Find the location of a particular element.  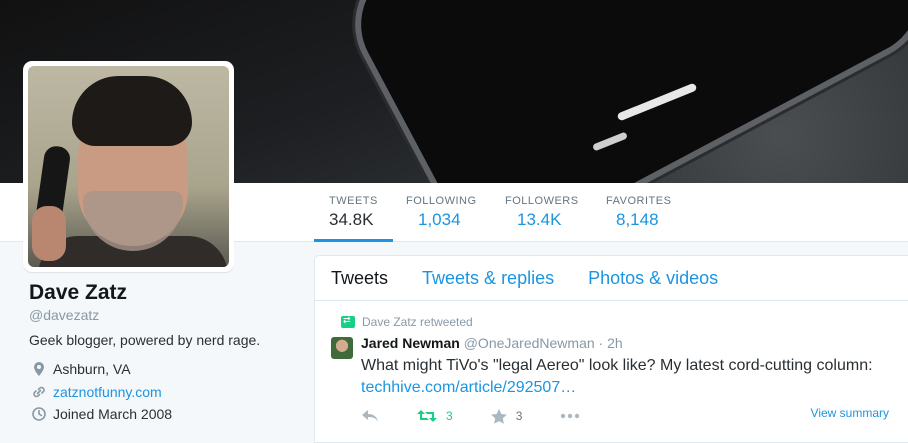

stat-favorites: FAVORITES 8,148 is located at coordinates (638, 218).